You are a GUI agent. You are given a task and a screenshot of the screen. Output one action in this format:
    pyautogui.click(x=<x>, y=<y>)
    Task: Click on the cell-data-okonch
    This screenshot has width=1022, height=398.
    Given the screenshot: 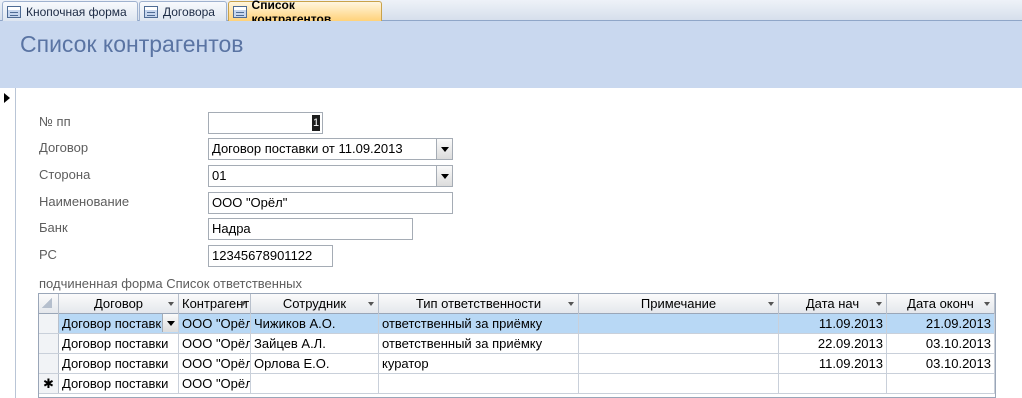 What is the action you would take?
    pyautogui.click(x=941, y=383)
    